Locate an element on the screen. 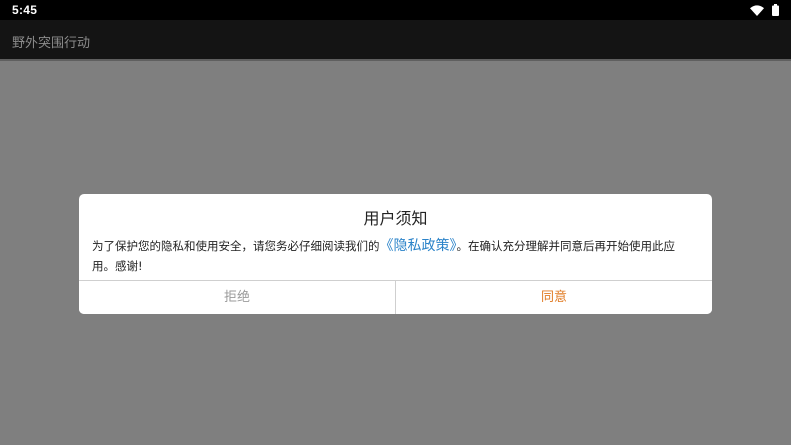  app-title: 野外突围行动 is located at coordinates (51, 43).